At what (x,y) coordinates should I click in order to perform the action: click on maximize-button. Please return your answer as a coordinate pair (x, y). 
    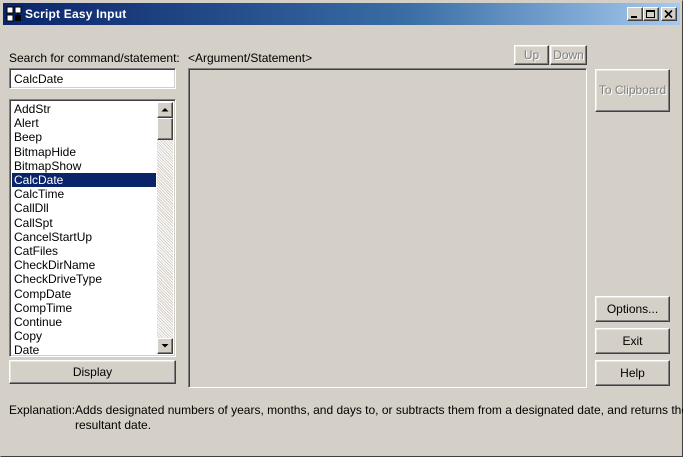
    Looking at the image, I should click on (651, 14).